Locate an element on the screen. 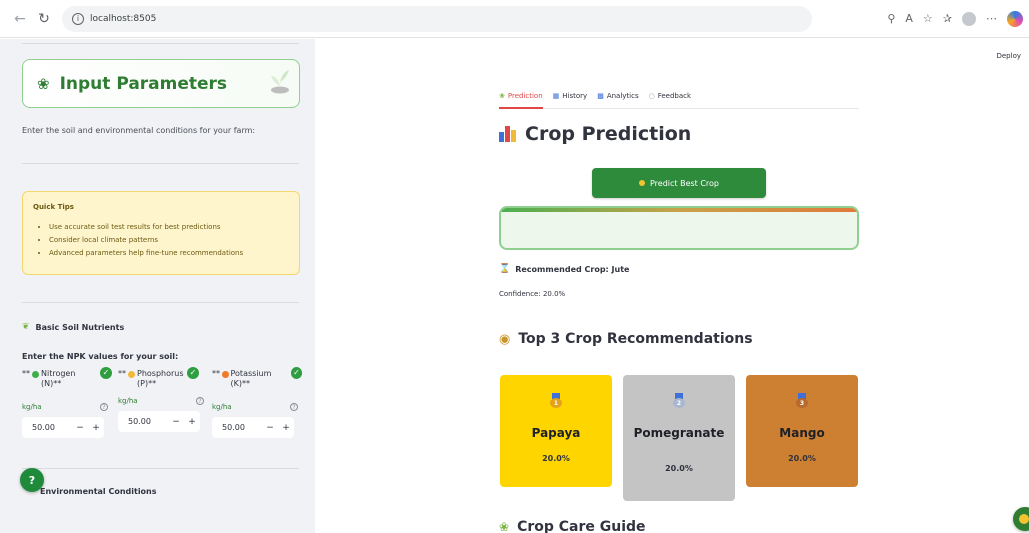 This screenshot has width=1029, height=533. nitrogen-label: ** Nitrogen (N)** ✓ is located at coordinates (67, 378).